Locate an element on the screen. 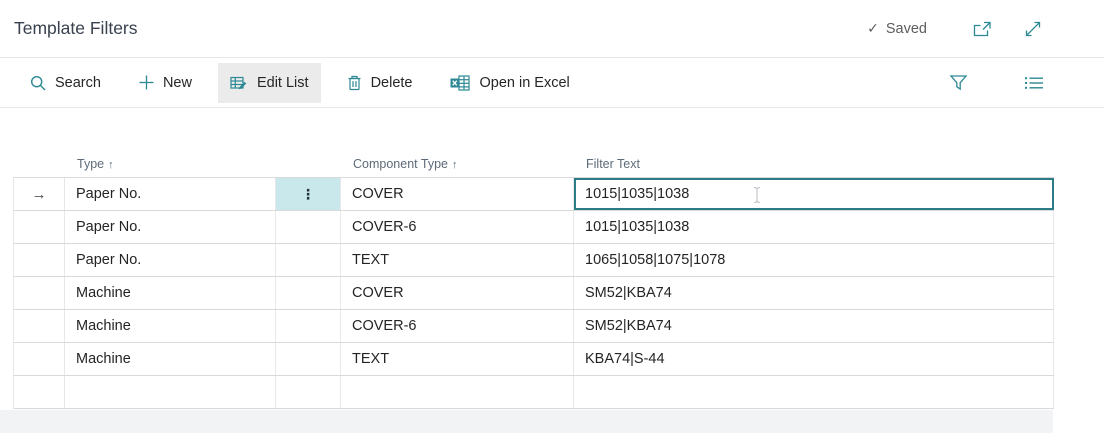 The image size is (1104, 433). choose-columns-icon-button is located at coordinates (1034, 83).